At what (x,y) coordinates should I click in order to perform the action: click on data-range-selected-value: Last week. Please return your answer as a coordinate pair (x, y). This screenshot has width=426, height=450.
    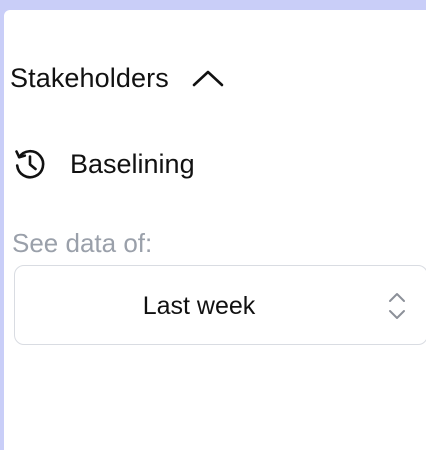
    Looking at the image, I should click on (199, 305).